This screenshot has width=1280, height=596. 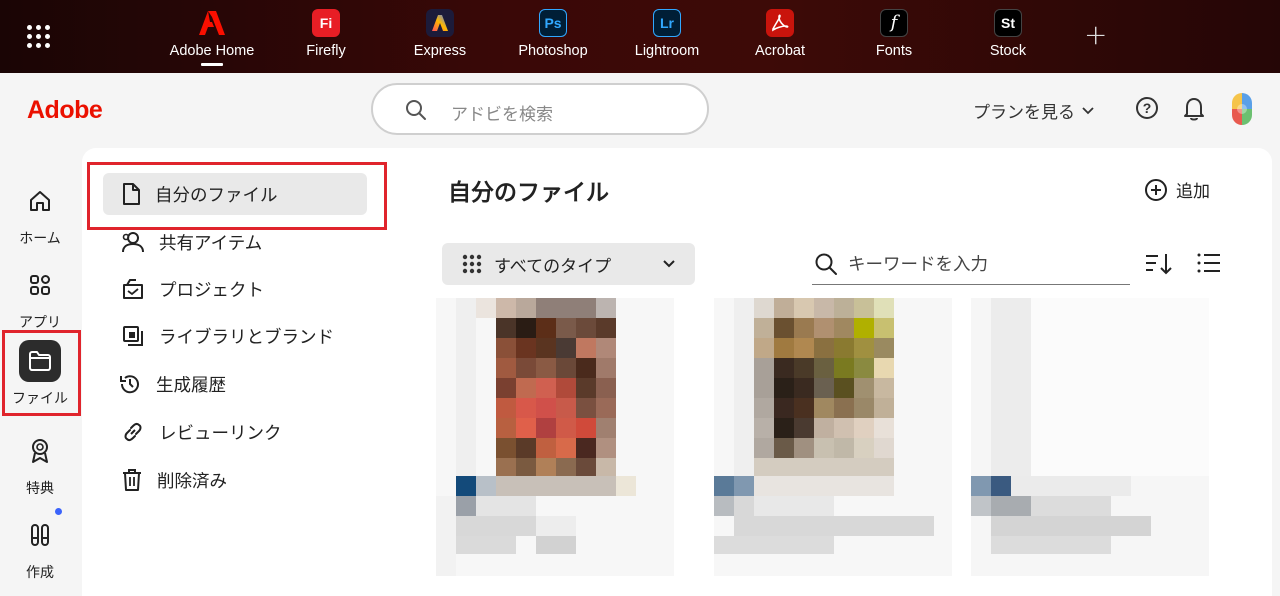 I want to click on subnav-label: ライブラリとブランド, so click(x=246, y=337).